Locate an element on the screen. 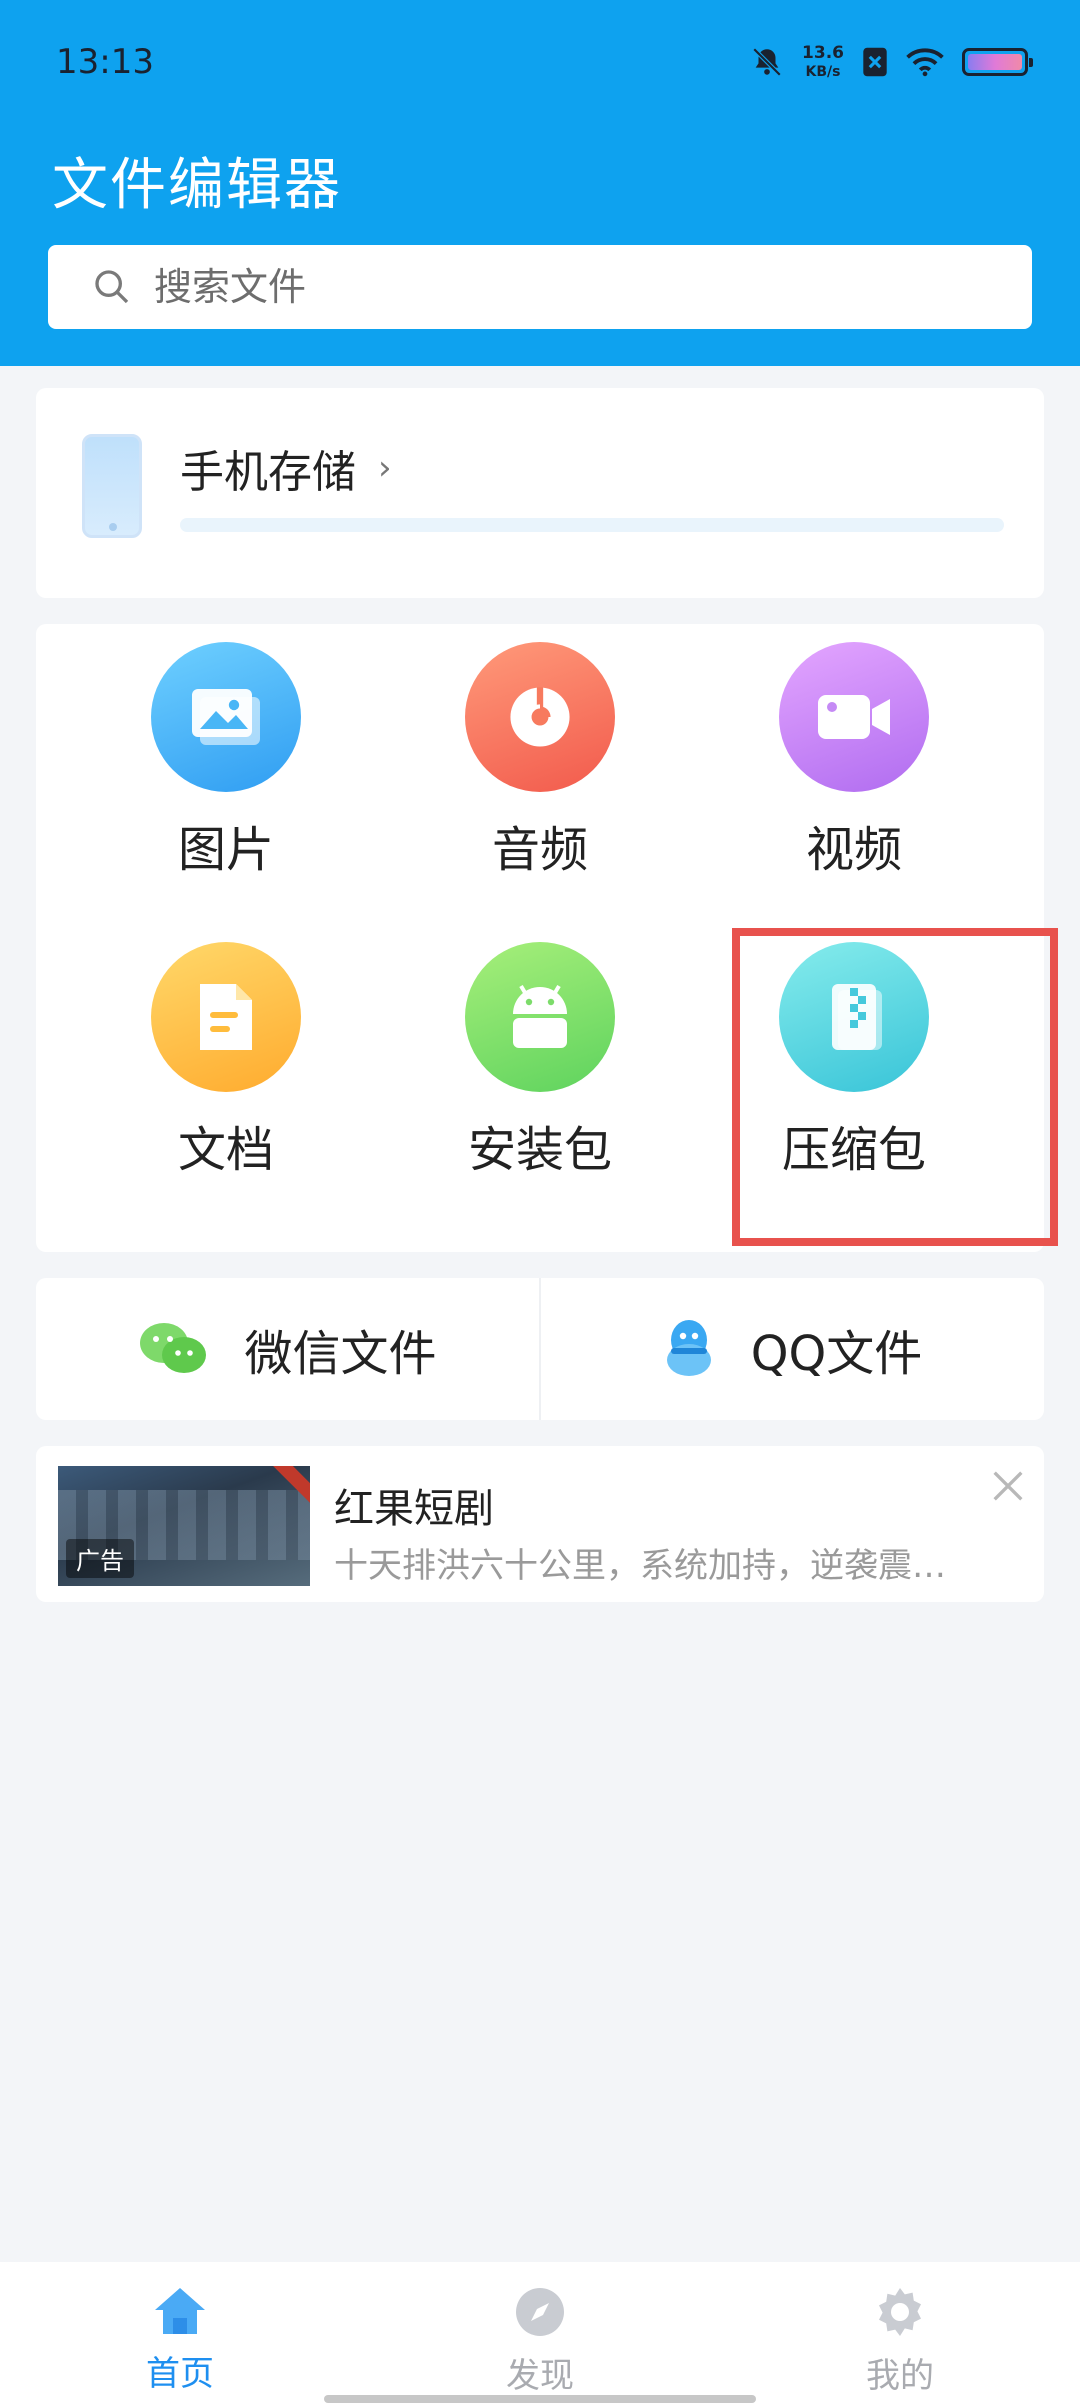 Image resolution: width=1080 pixels, height=2408 pixels. status-icons: 13.6 KB/s is located at coordinates (891, 62).